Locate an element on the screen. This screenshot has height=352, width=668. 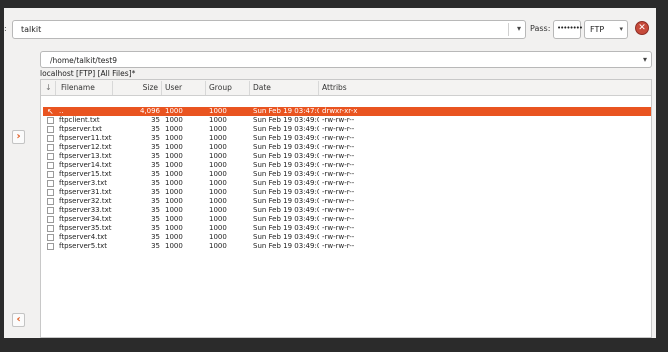
path-value: /home/talkit/test9 is located at coordinates (84, 60).